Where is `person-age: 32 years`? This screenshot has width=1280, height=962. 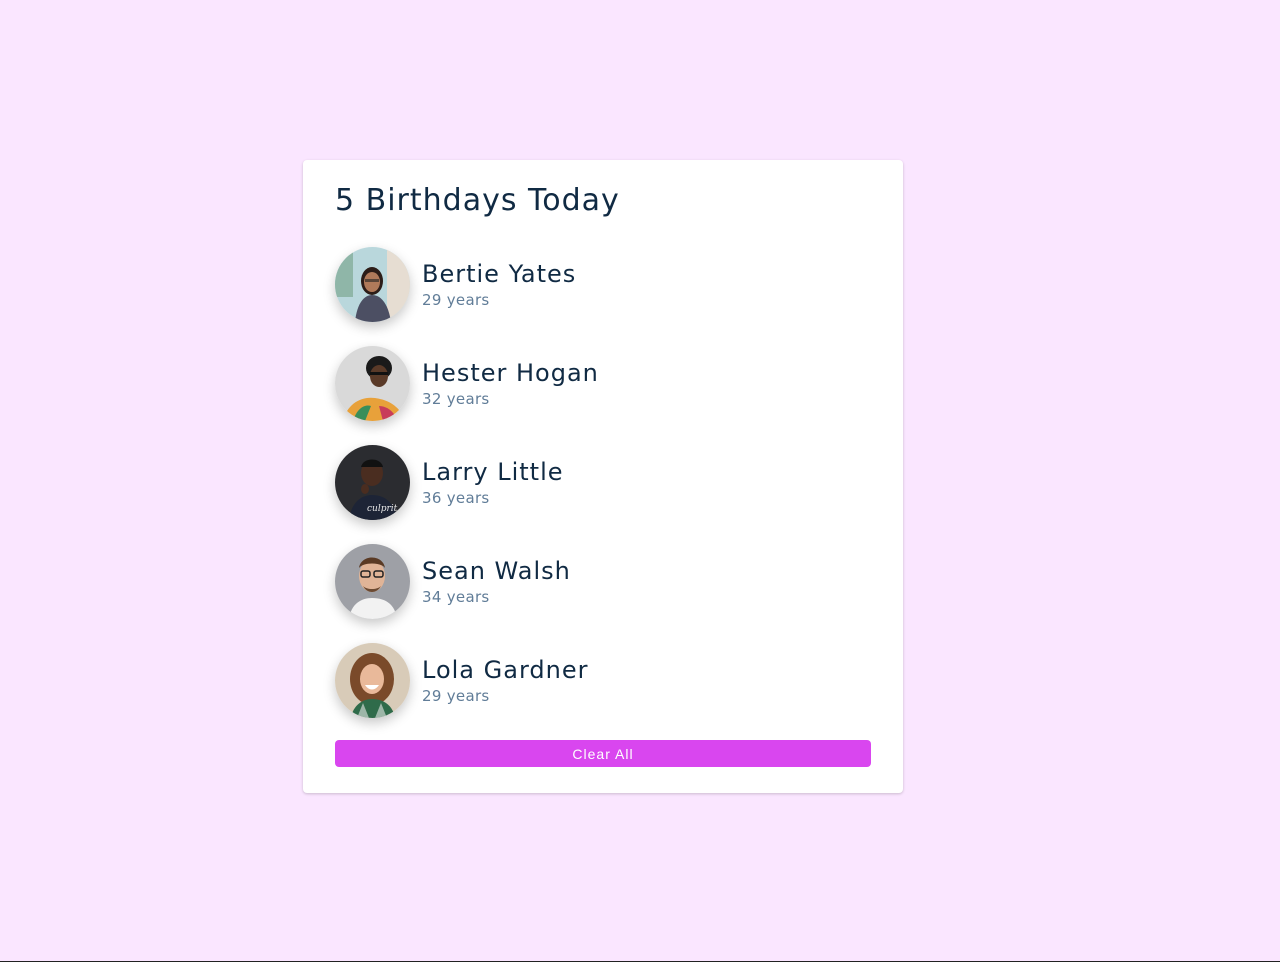 person-age: 32 years is located at coordinates (456, 398).